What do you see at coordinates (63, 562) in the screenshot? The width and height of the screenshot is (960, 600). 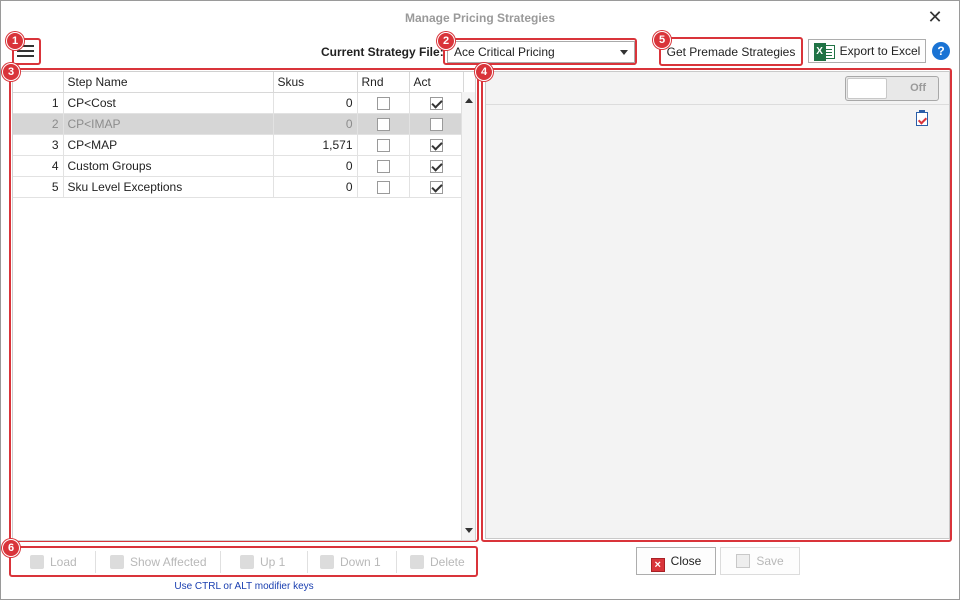 I see `load-label: Load` at bounding box center [63, 562].